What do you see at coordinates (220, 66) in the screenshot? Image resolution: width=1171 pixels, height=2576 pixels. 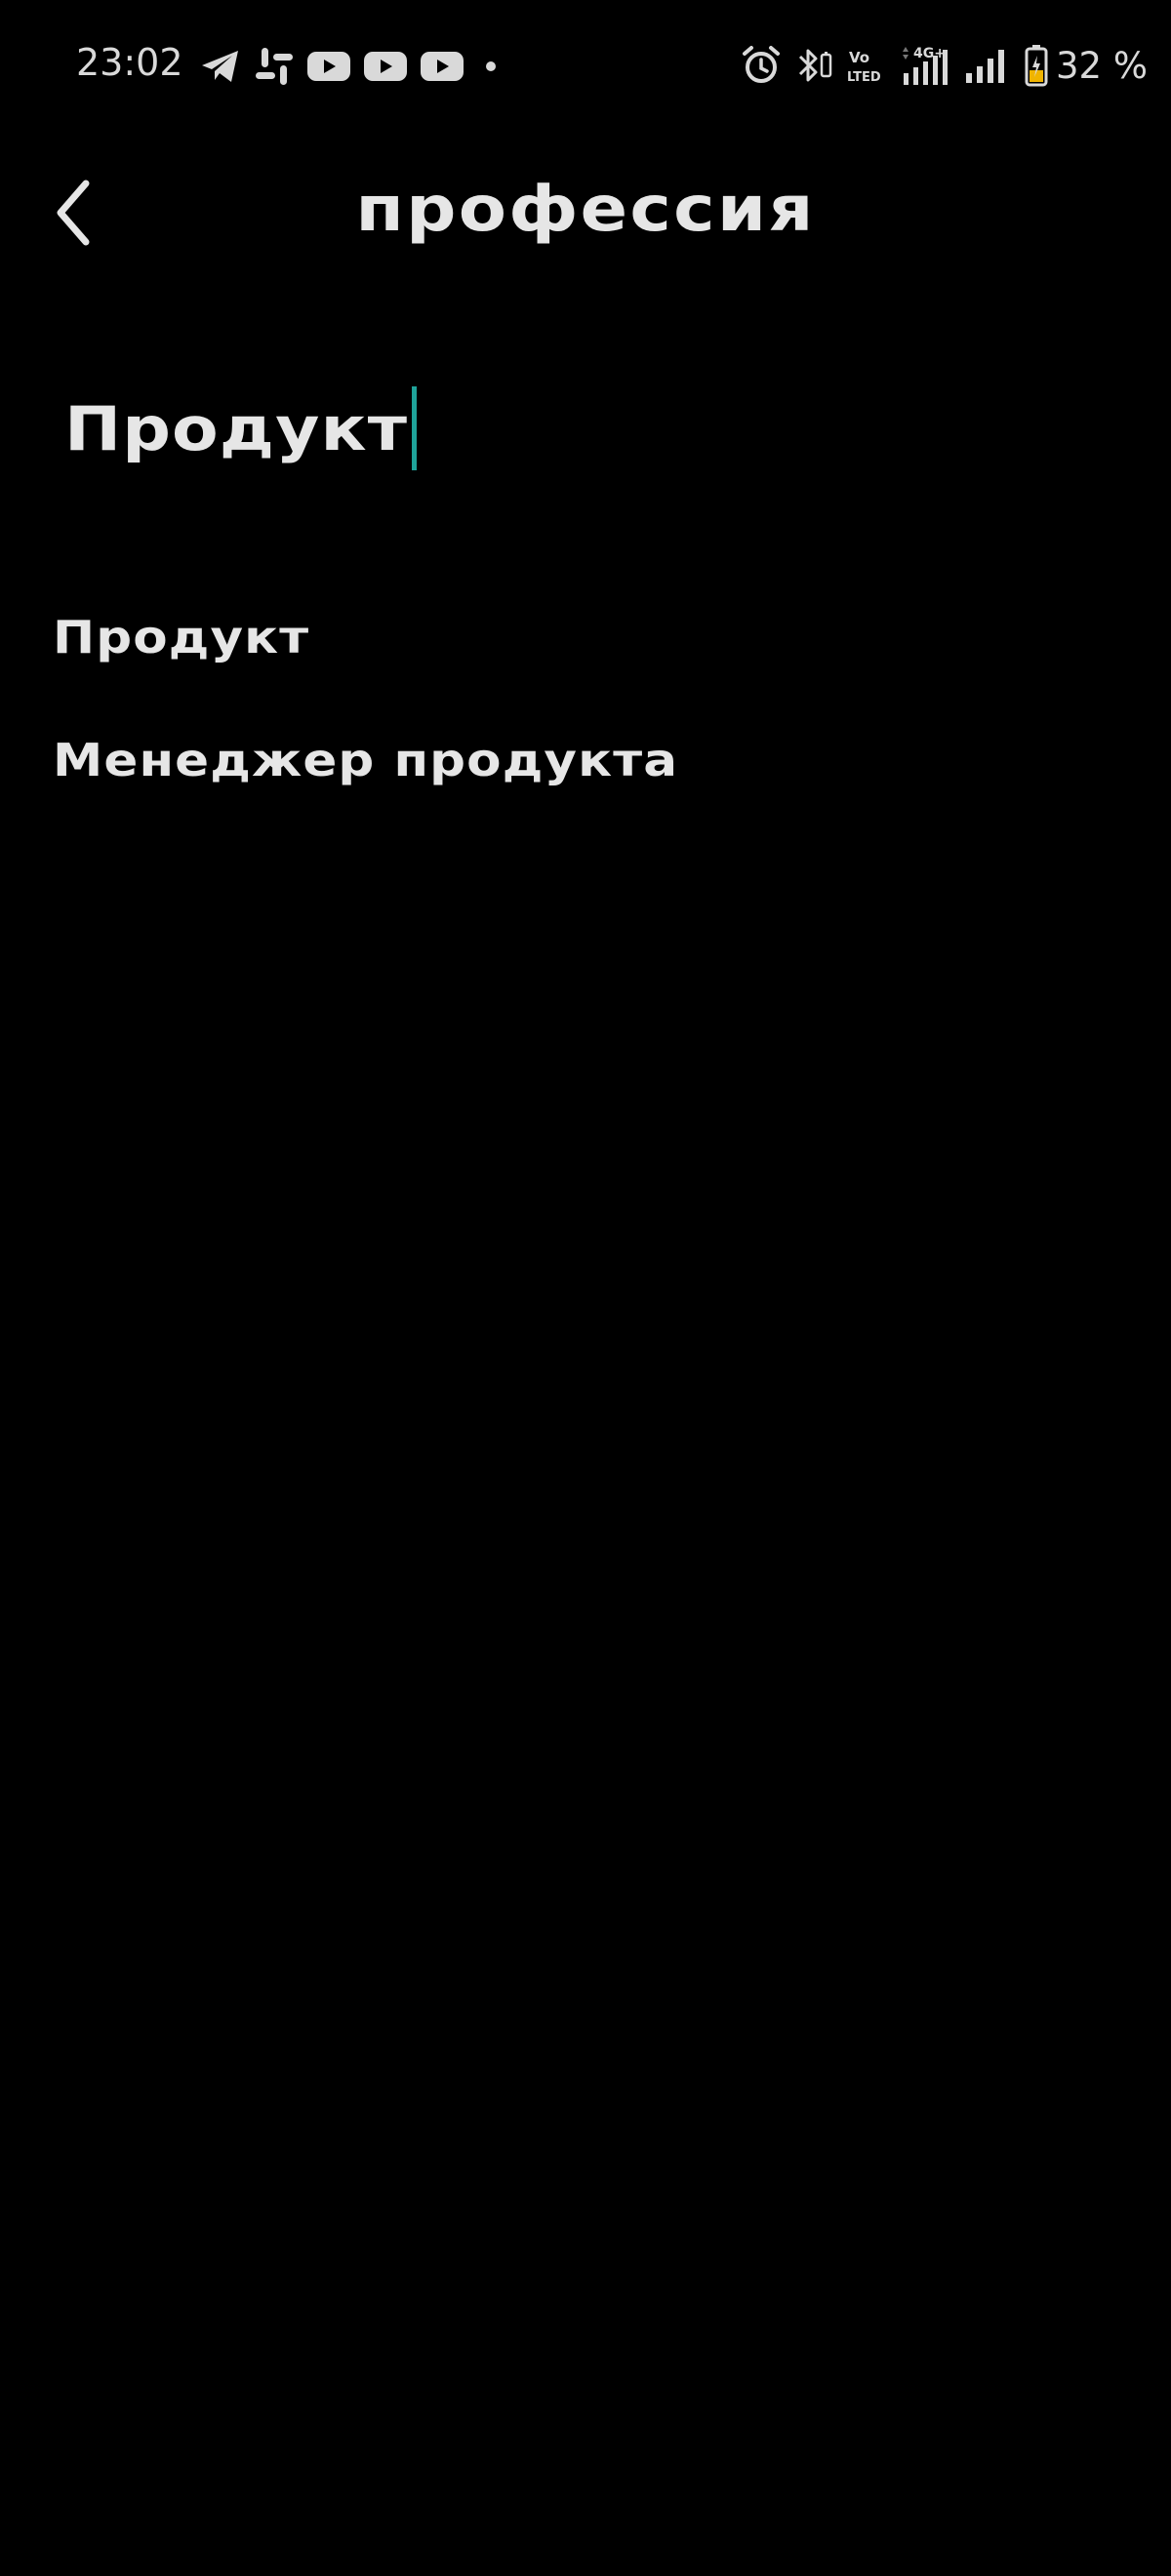 I see `telegram-icon` at bounding box center [220, 66].